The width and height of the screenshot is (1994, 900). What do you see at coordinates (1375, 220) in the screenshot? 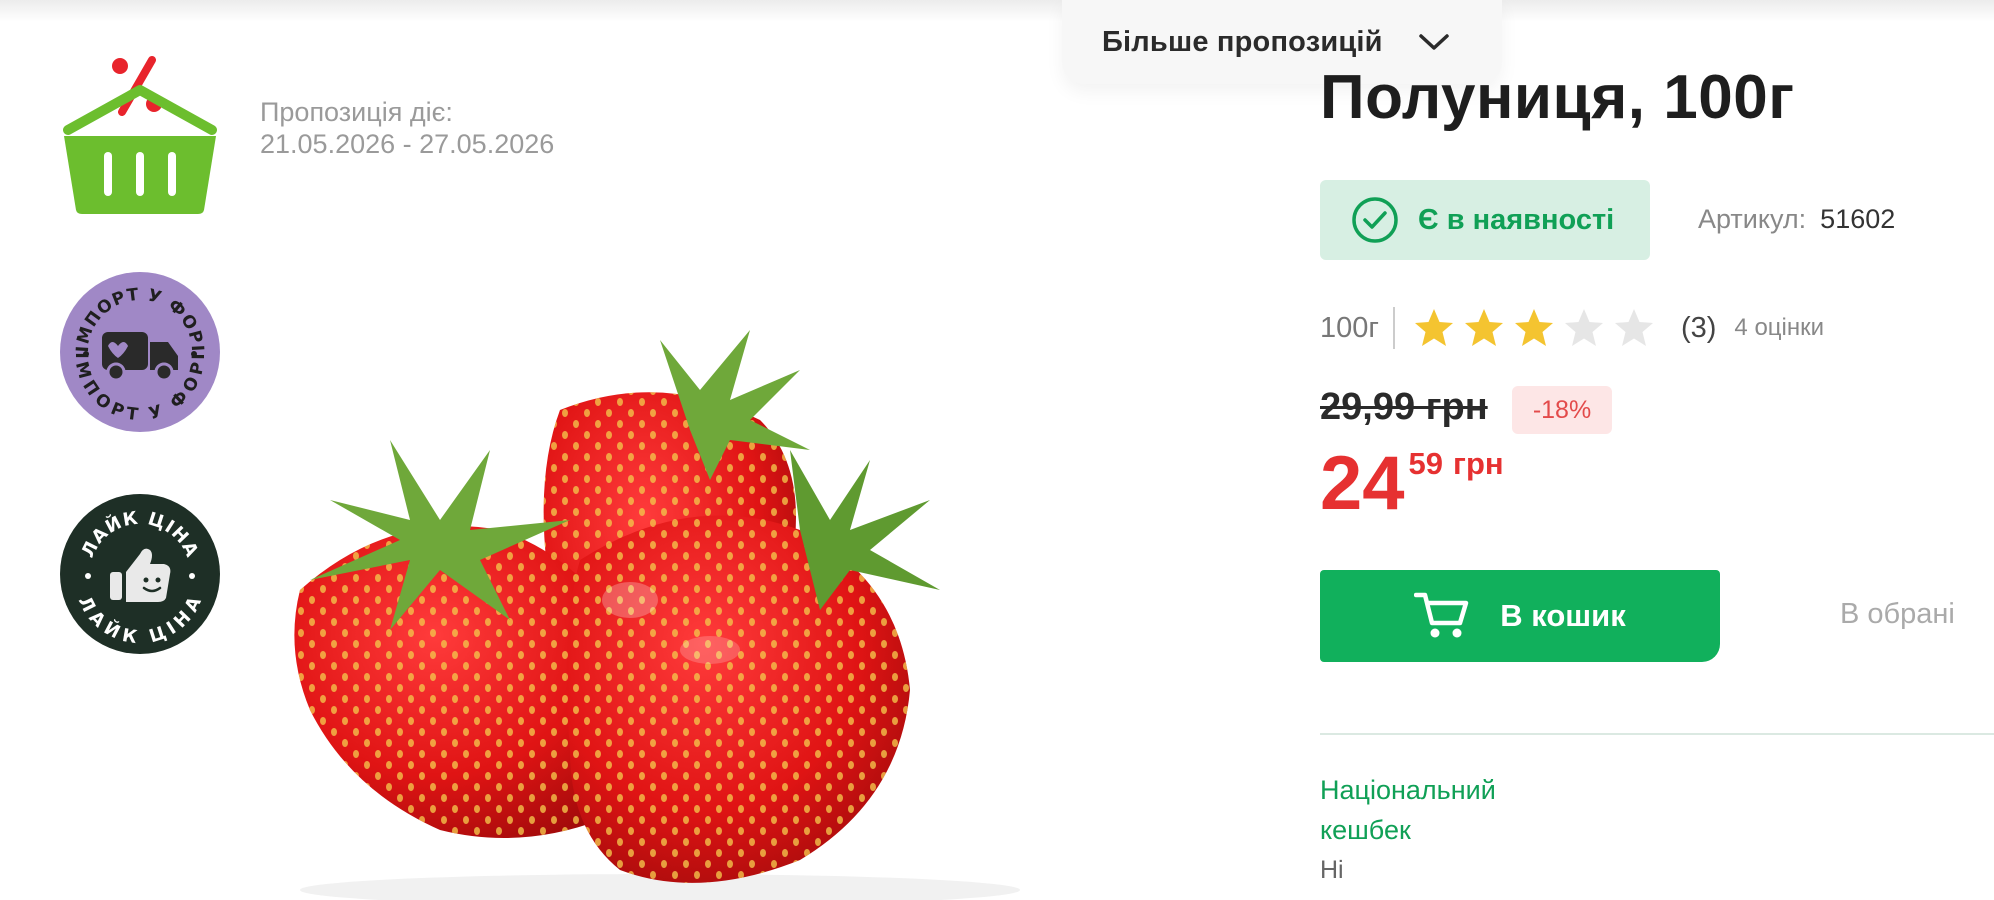
I see `check-circle-icon` at bounding box center [1375, 220].